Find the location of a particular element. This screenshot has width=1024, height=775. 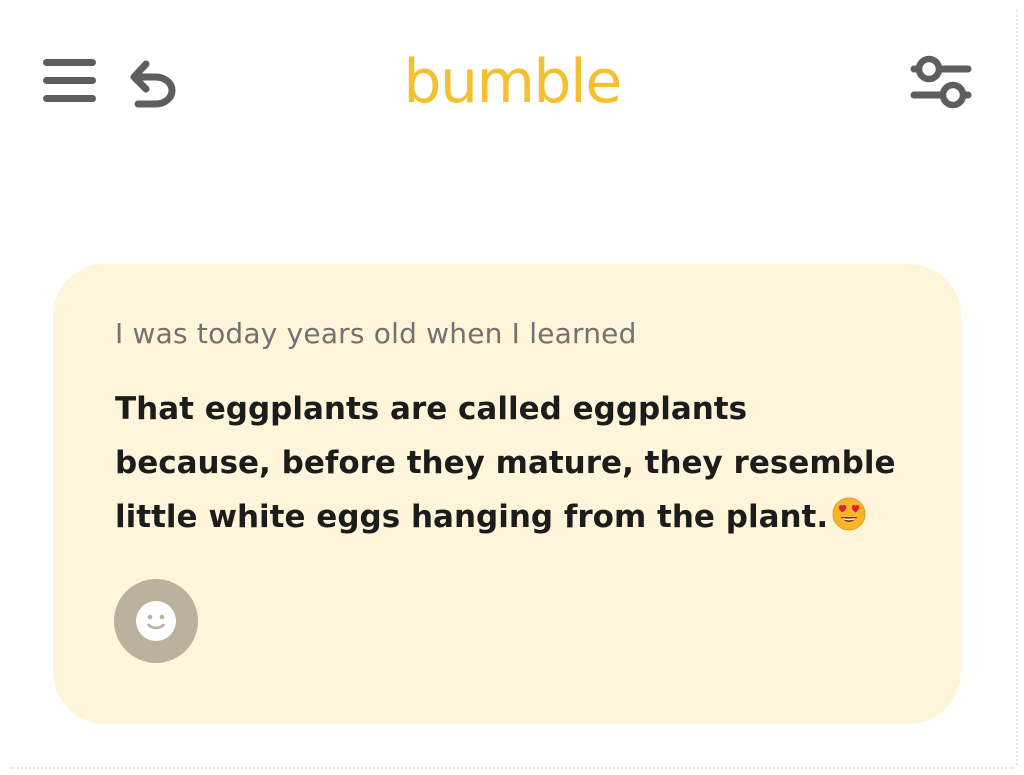

smiley-face-icon is located at coordinates (156, 621).